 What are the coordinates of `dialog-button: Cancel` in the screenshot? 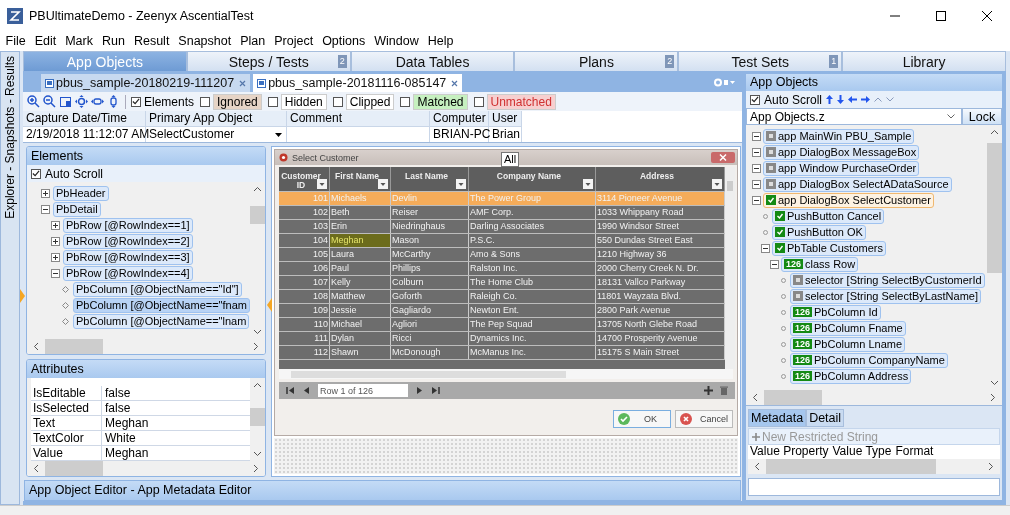 It's located at (704, 419).